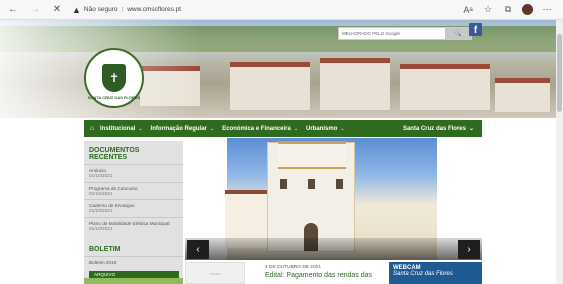 The height and width of the screenshot is (284, 563). Describe the element at coordinates (114, 97) in the screenshot. I see `logo-text: SANTA CRUZ DAS FLORES` at that location.